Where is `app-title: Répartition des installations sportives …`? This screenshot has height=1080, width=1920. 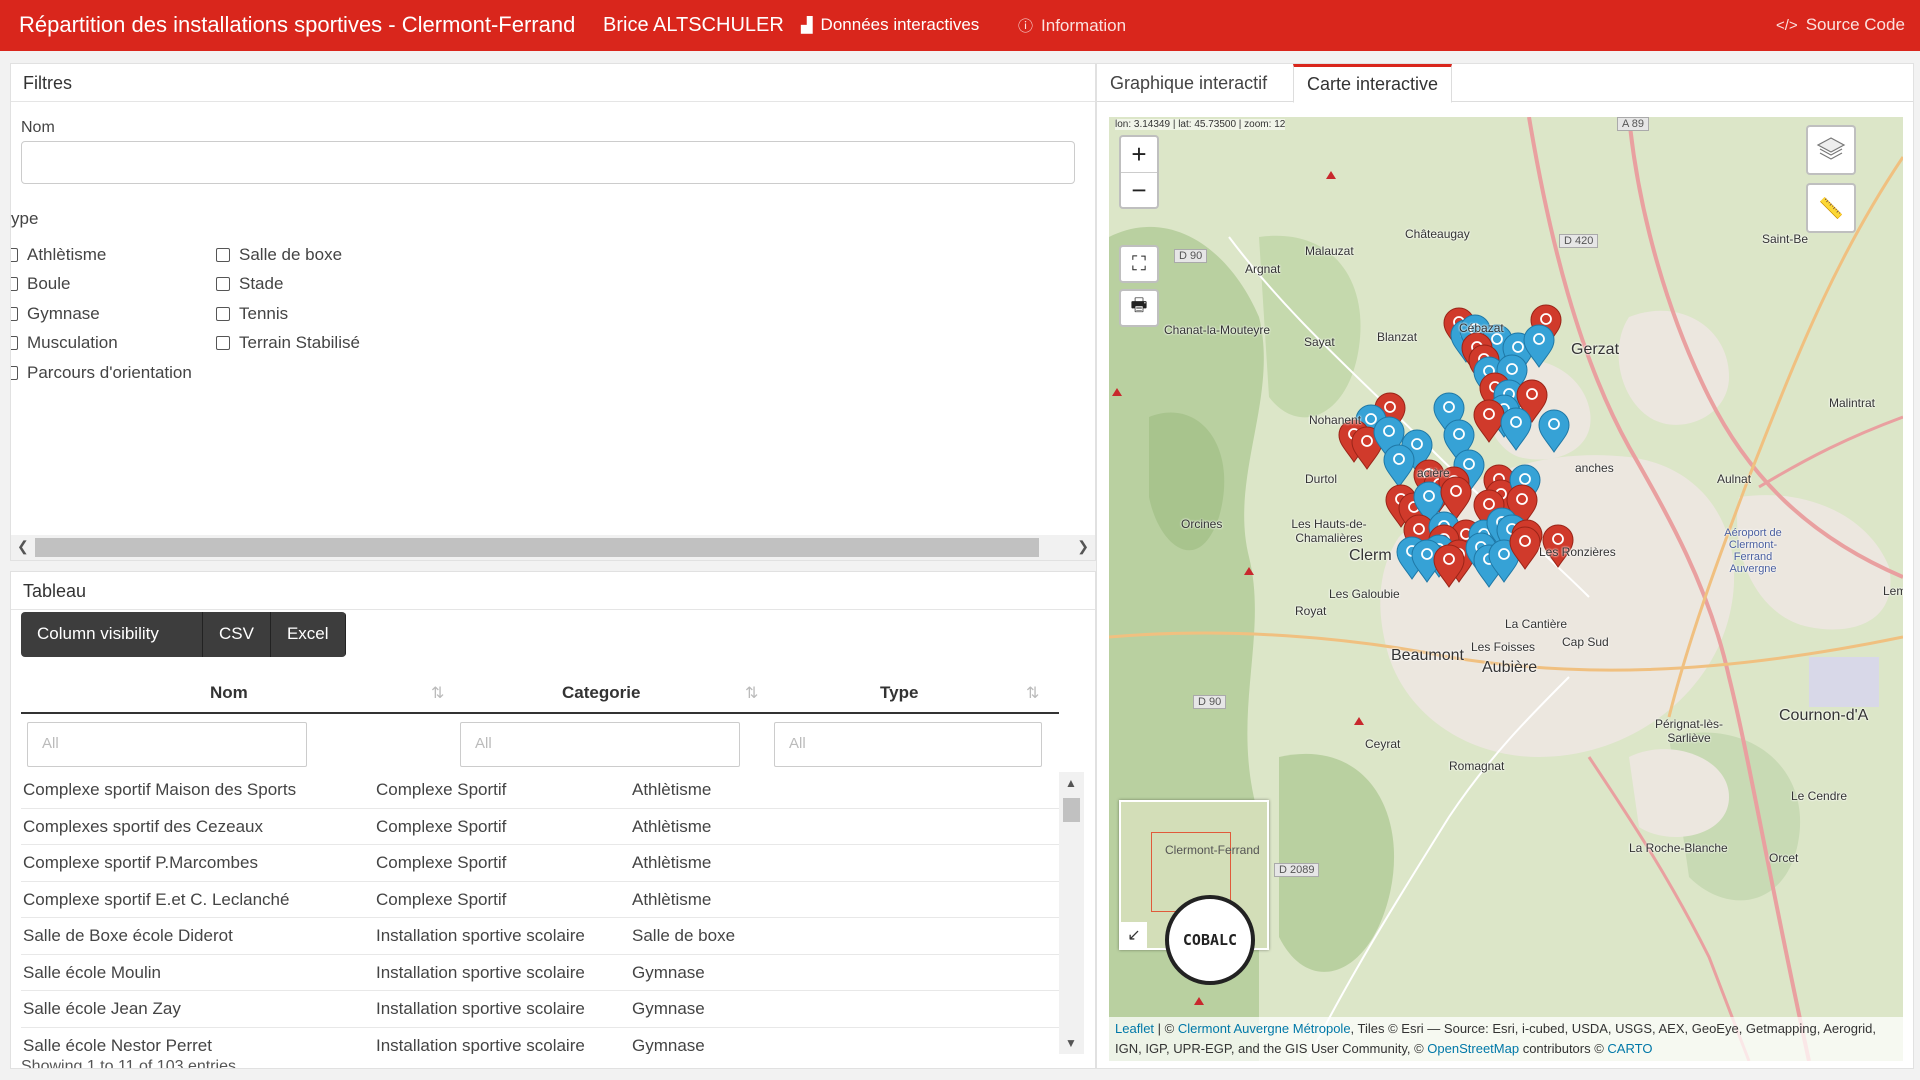 app-title: Répartition des installations sportives … is located at coordinates (297, 25).